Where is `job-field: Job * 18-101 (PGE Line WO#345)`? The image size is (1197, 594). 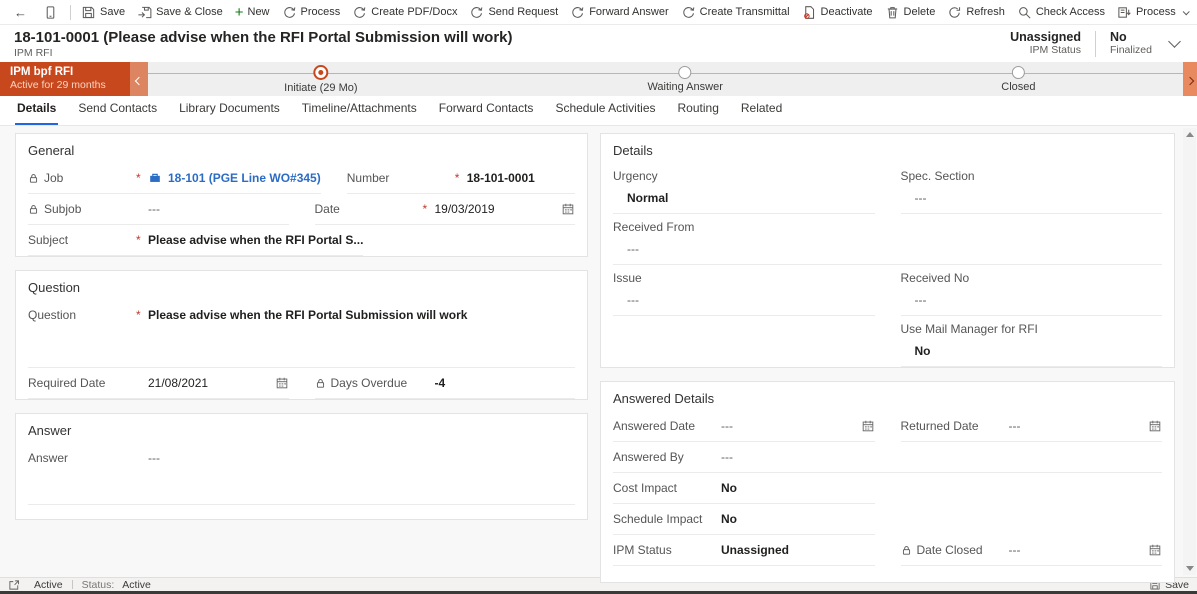 job-field: Job * 18-101 (PGE Line WO#345) is located at coordinates (174, 178).